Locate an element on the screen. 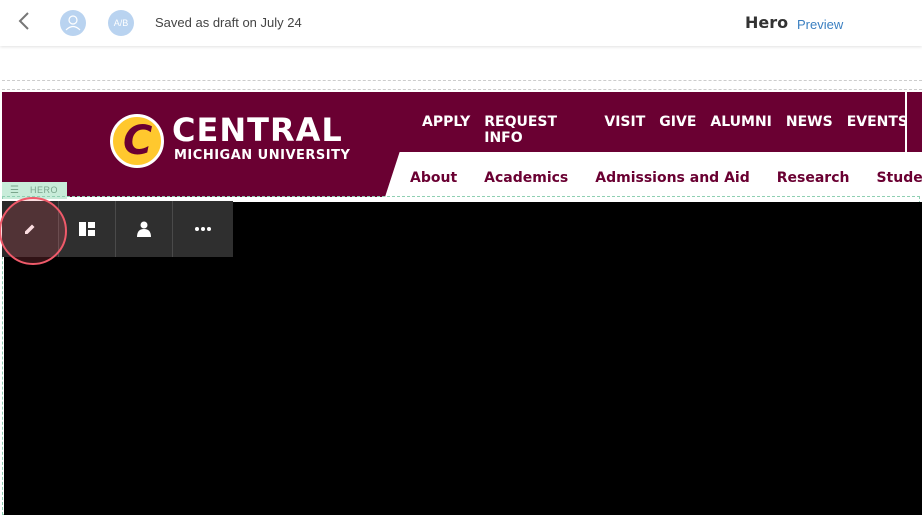 The image size is (922, 515). edit-button is located at coordinates (30, 229).